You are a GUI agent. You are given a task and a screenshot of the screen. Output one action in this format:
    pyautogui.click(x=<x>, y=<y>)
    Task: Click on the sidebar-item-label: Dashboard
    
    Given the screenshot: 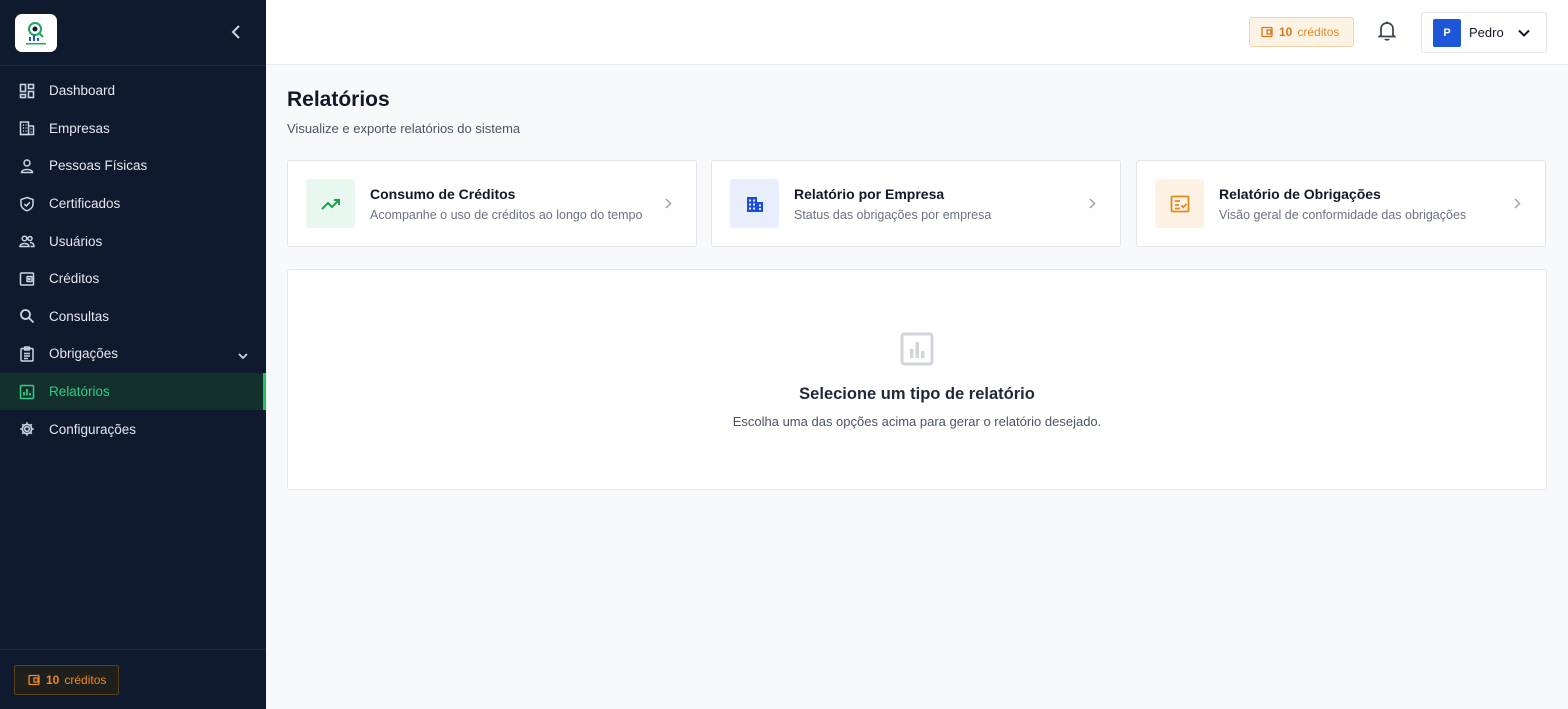 What is the action you would take?
    pyautogui.click(x=82, y=91)
    